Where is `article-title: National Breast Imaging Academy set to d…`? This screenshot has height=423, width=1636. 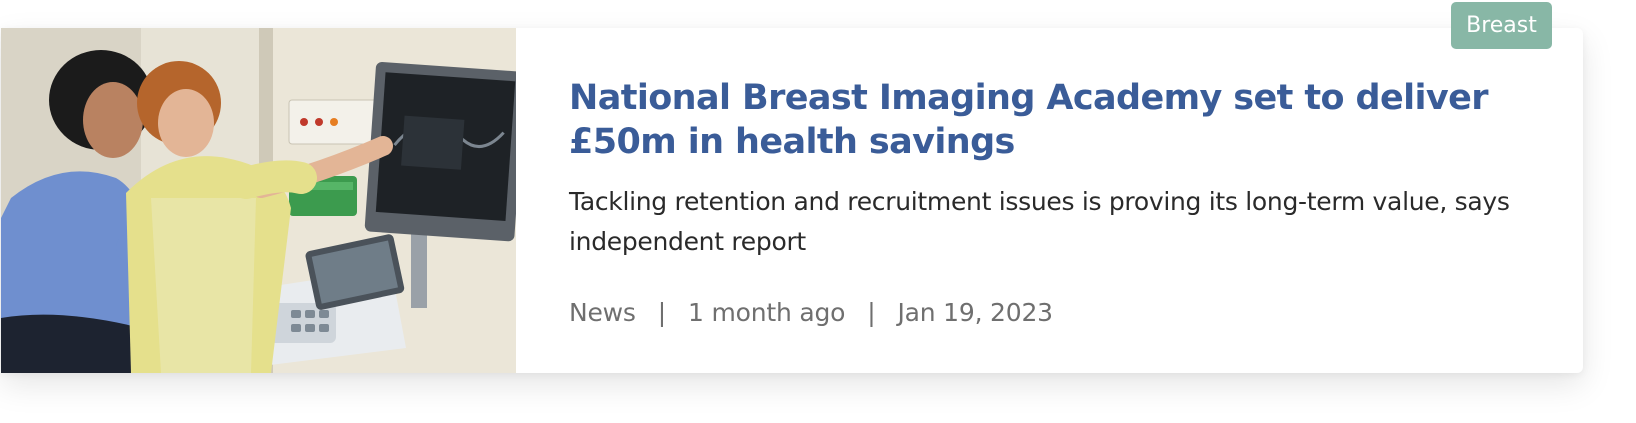
article-title: National Breast Imaging Academy set to d… is located at coordinates (1056, 120).